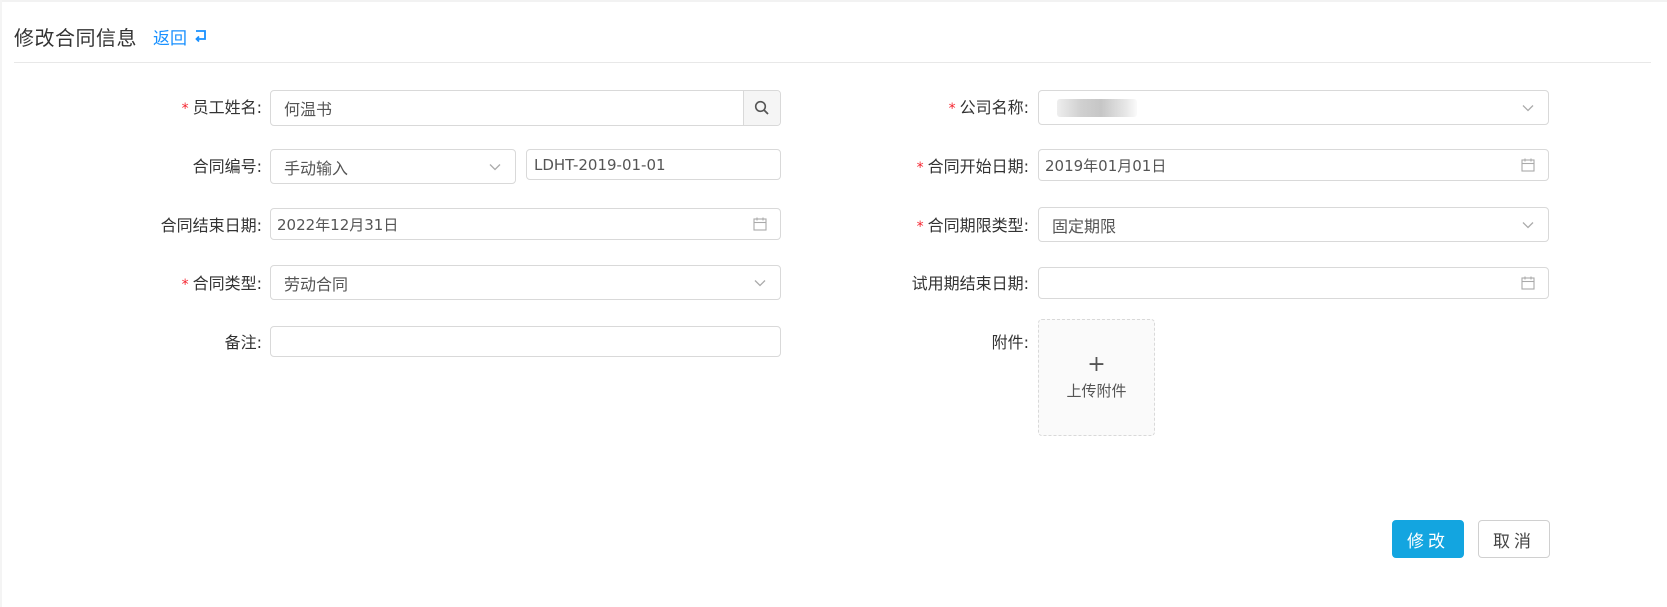 The height and width of the screenshot is (607, 1667). Describe the element at coordinates (1293, 224) in the screenshot. I see `term-type-select: 固定期限` at that location.